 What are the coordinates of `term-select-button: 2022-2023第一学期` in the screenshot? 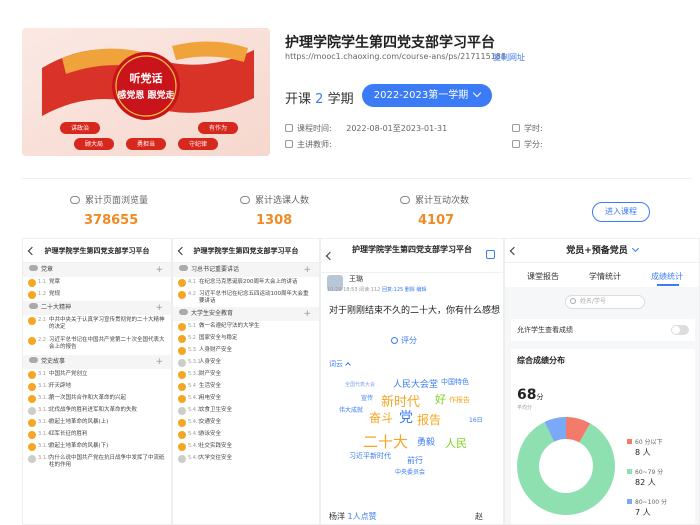 It's located at (427, 95).